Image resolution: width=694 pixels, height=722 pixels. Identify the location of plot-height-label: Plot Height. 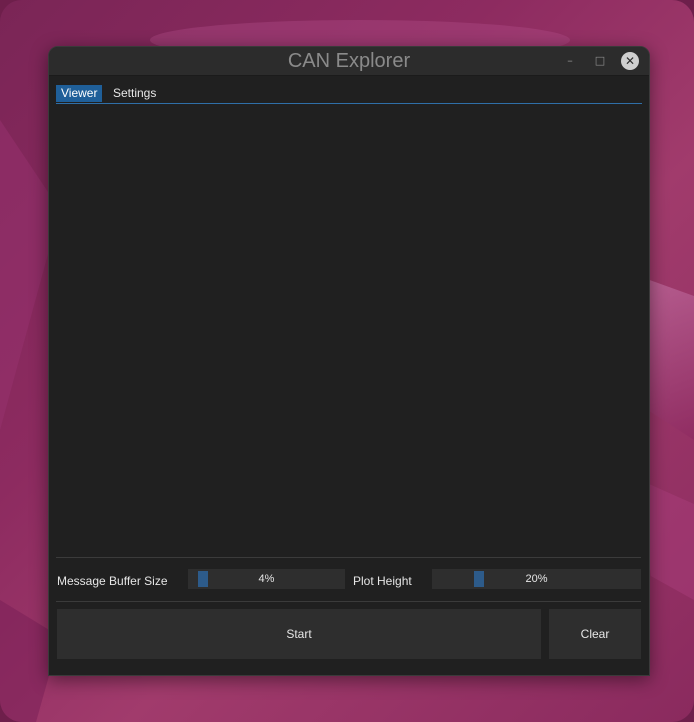
(382, 581).